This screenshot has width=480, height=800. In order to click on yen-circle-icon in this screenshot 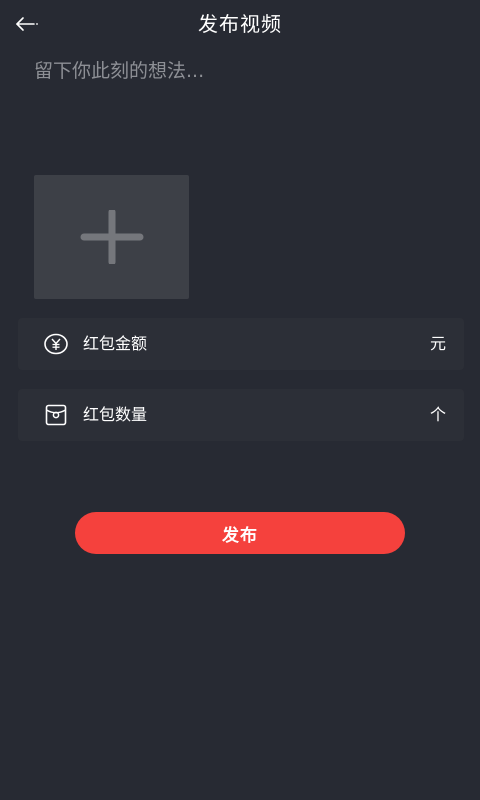, I will do `click(56, 344)`.